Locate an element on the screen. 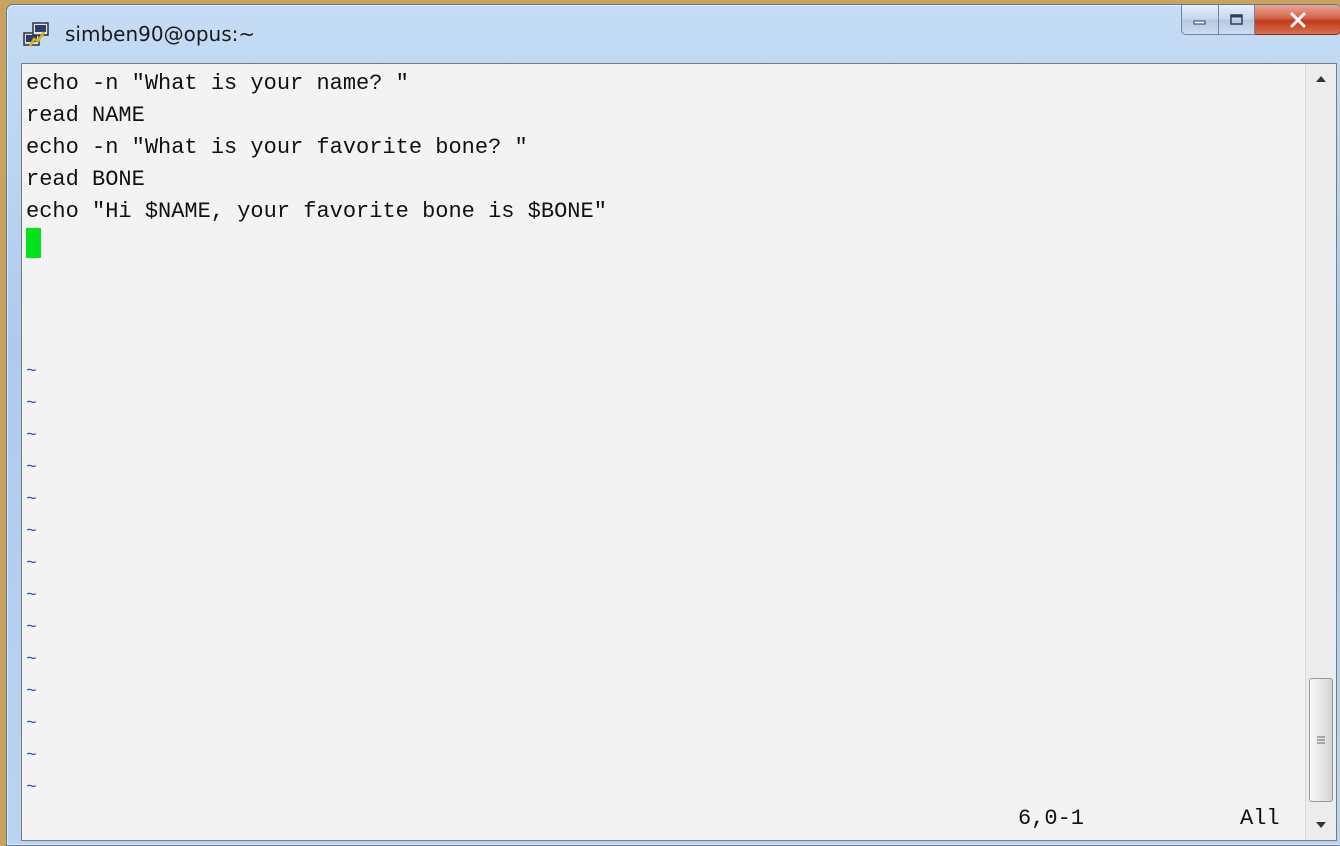  scroll-down-button is located at coordinates (1321, 825).